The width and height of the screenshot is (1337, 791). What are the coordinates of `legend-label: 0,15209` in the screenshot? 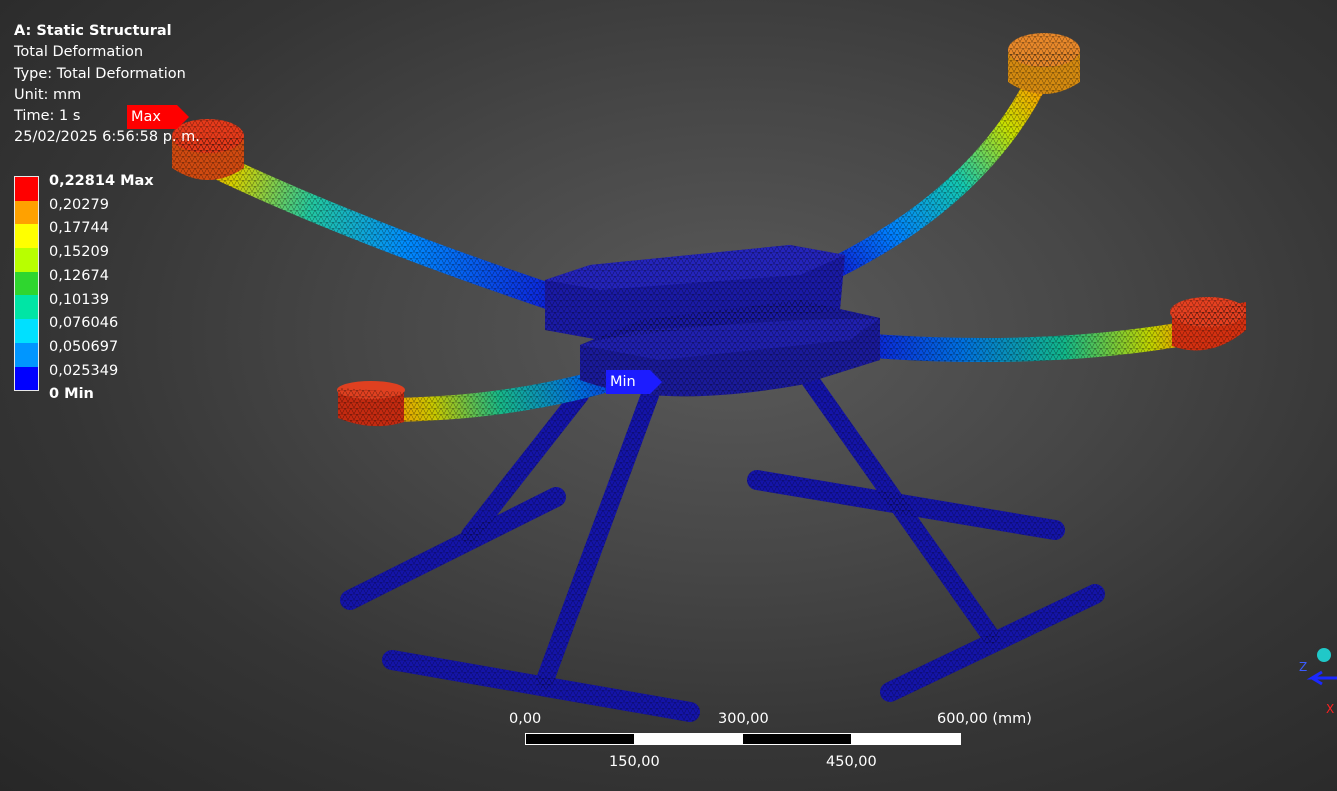 It's located at (79, 252).